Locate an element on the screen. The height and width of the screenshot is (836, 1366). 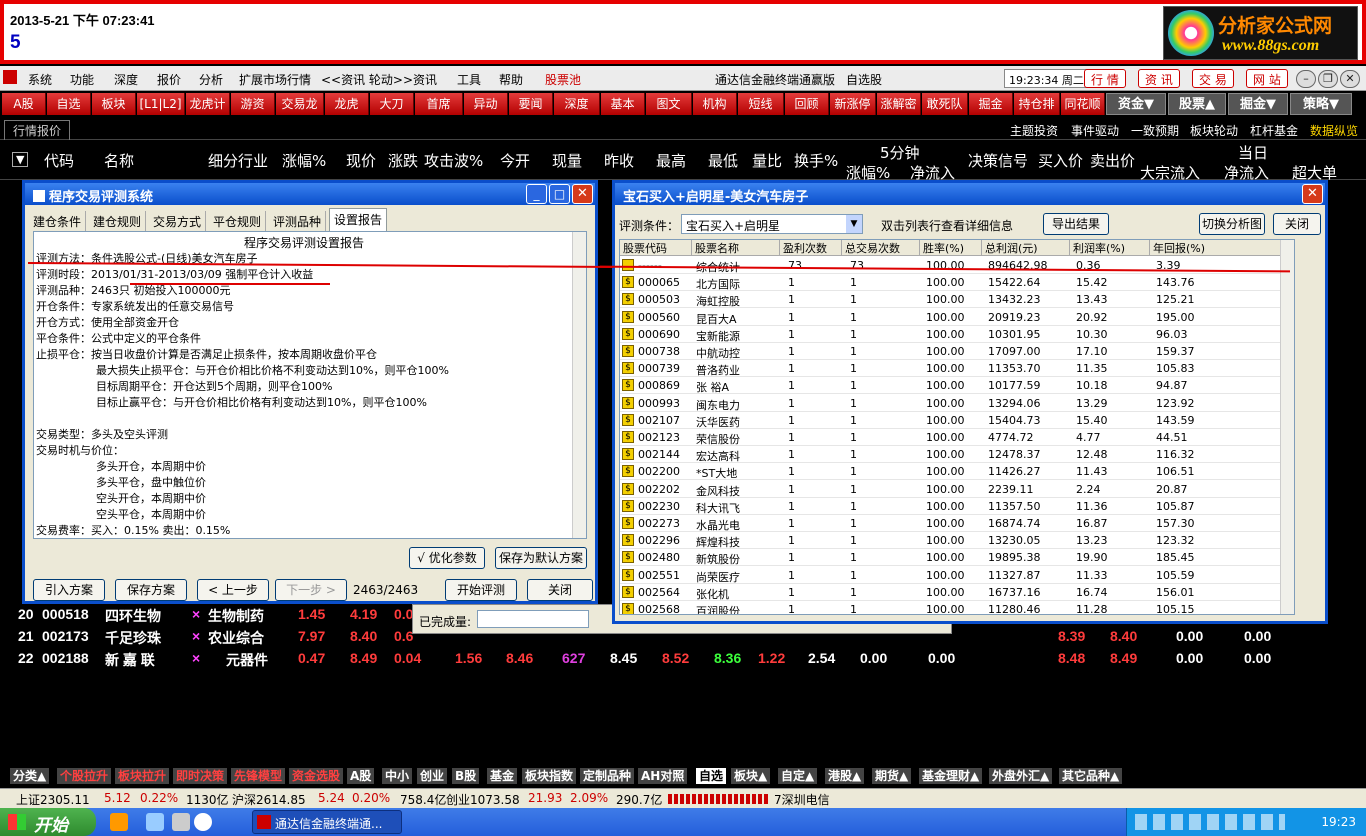
result-row: $000560 昆百大A 1 1 100.00 20919.23 20.92 195.00 is located at coordinates (957, 317).